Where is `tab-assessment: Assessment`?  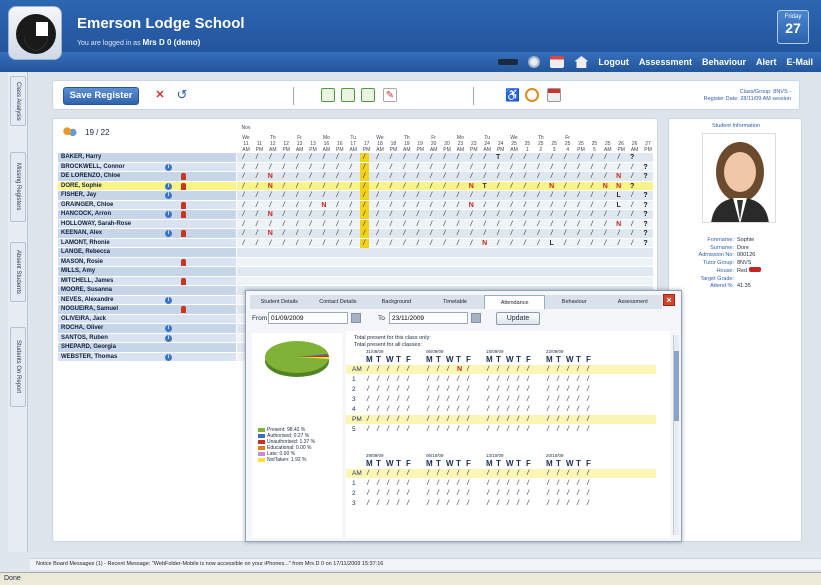
tab-assessment: Assessment is located at coordinates (632, 302).